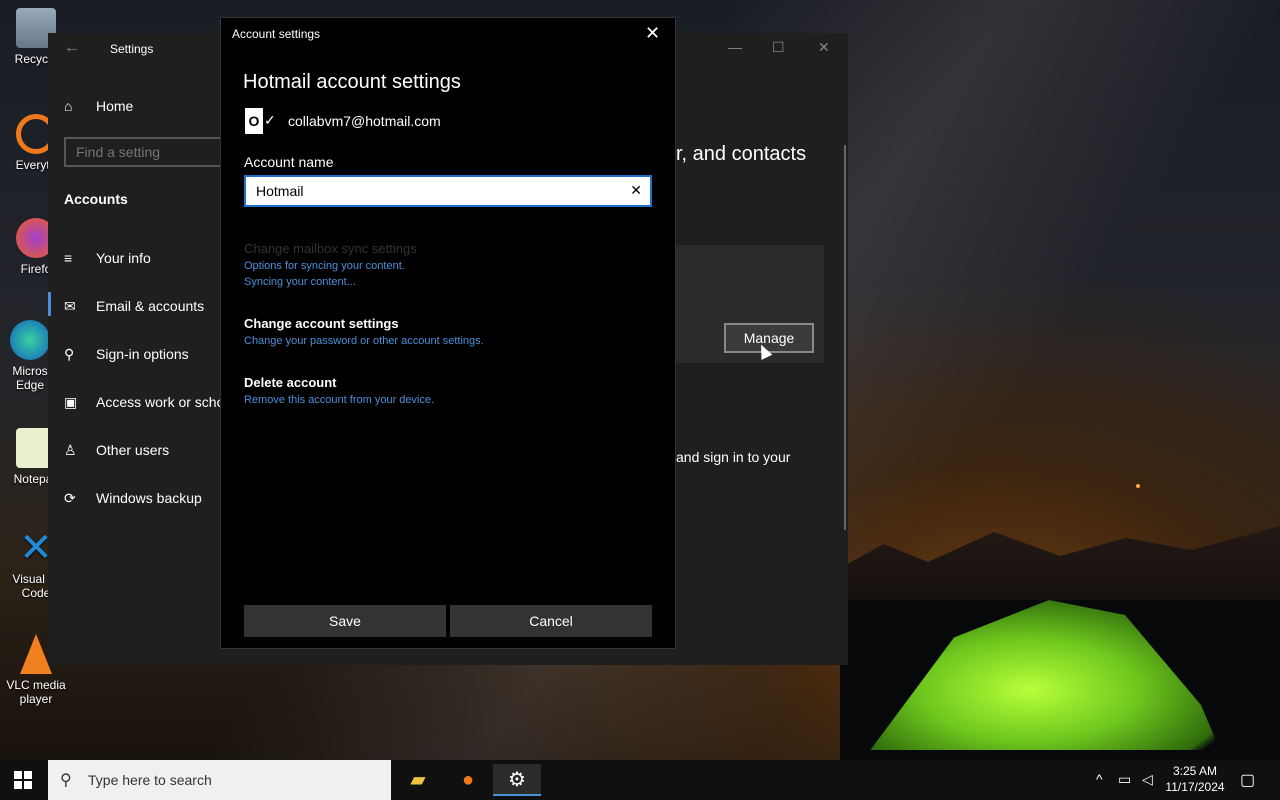  I want to click on account-name-input, so click(436, 191).